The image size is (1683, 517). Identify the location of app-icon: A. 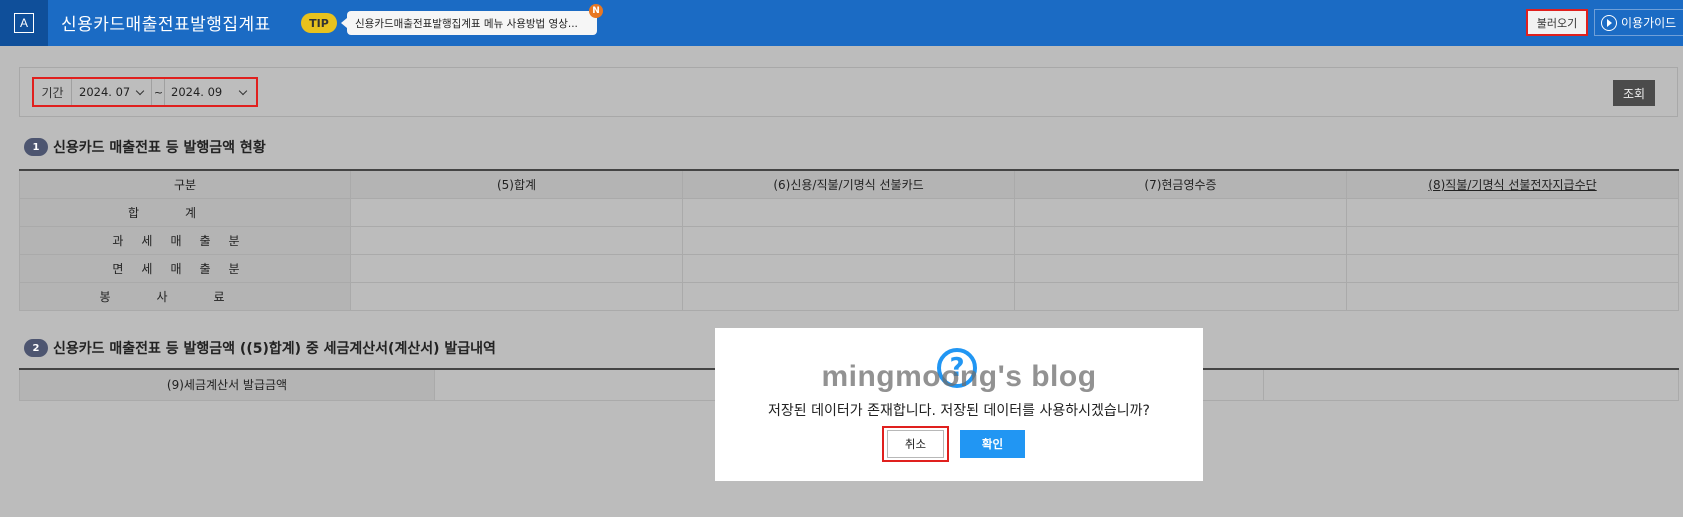
(24, 23).